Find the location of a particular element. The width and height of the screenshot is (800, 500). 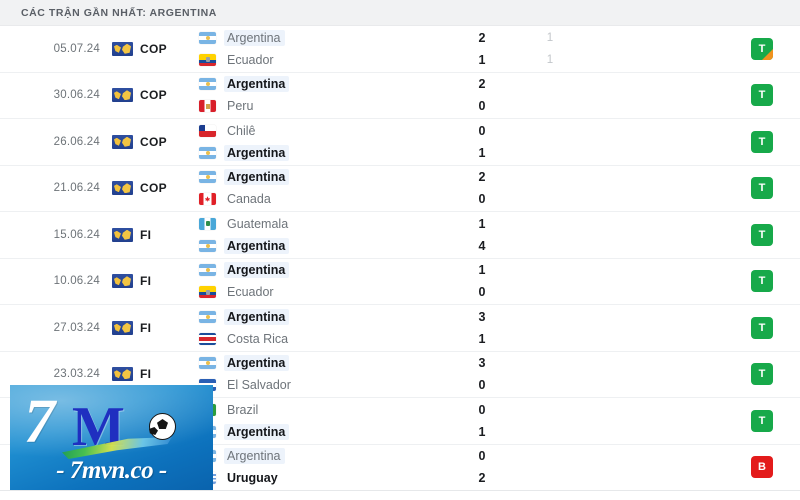

page-title: CÁC TRẬN GẦN NHẤT: ARGENTINA is located at coordinates (119, 12).